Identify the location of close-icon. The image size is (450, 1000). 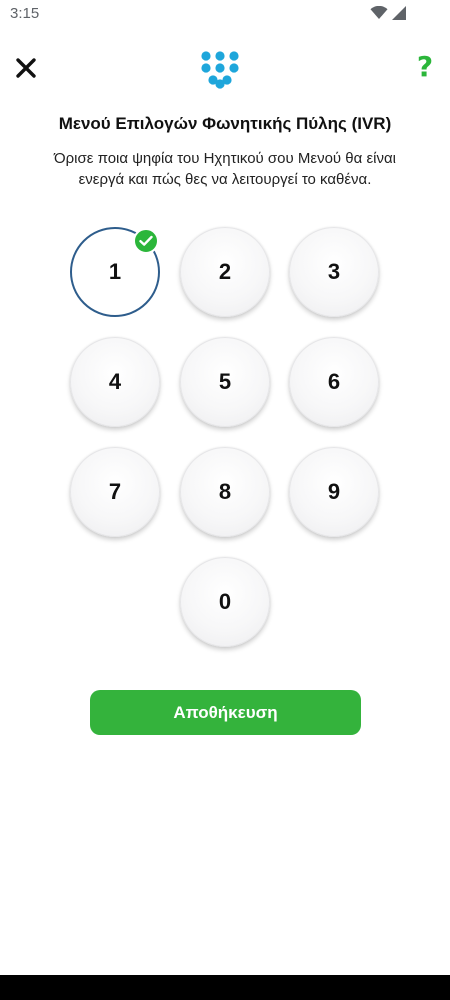
(26, 68).